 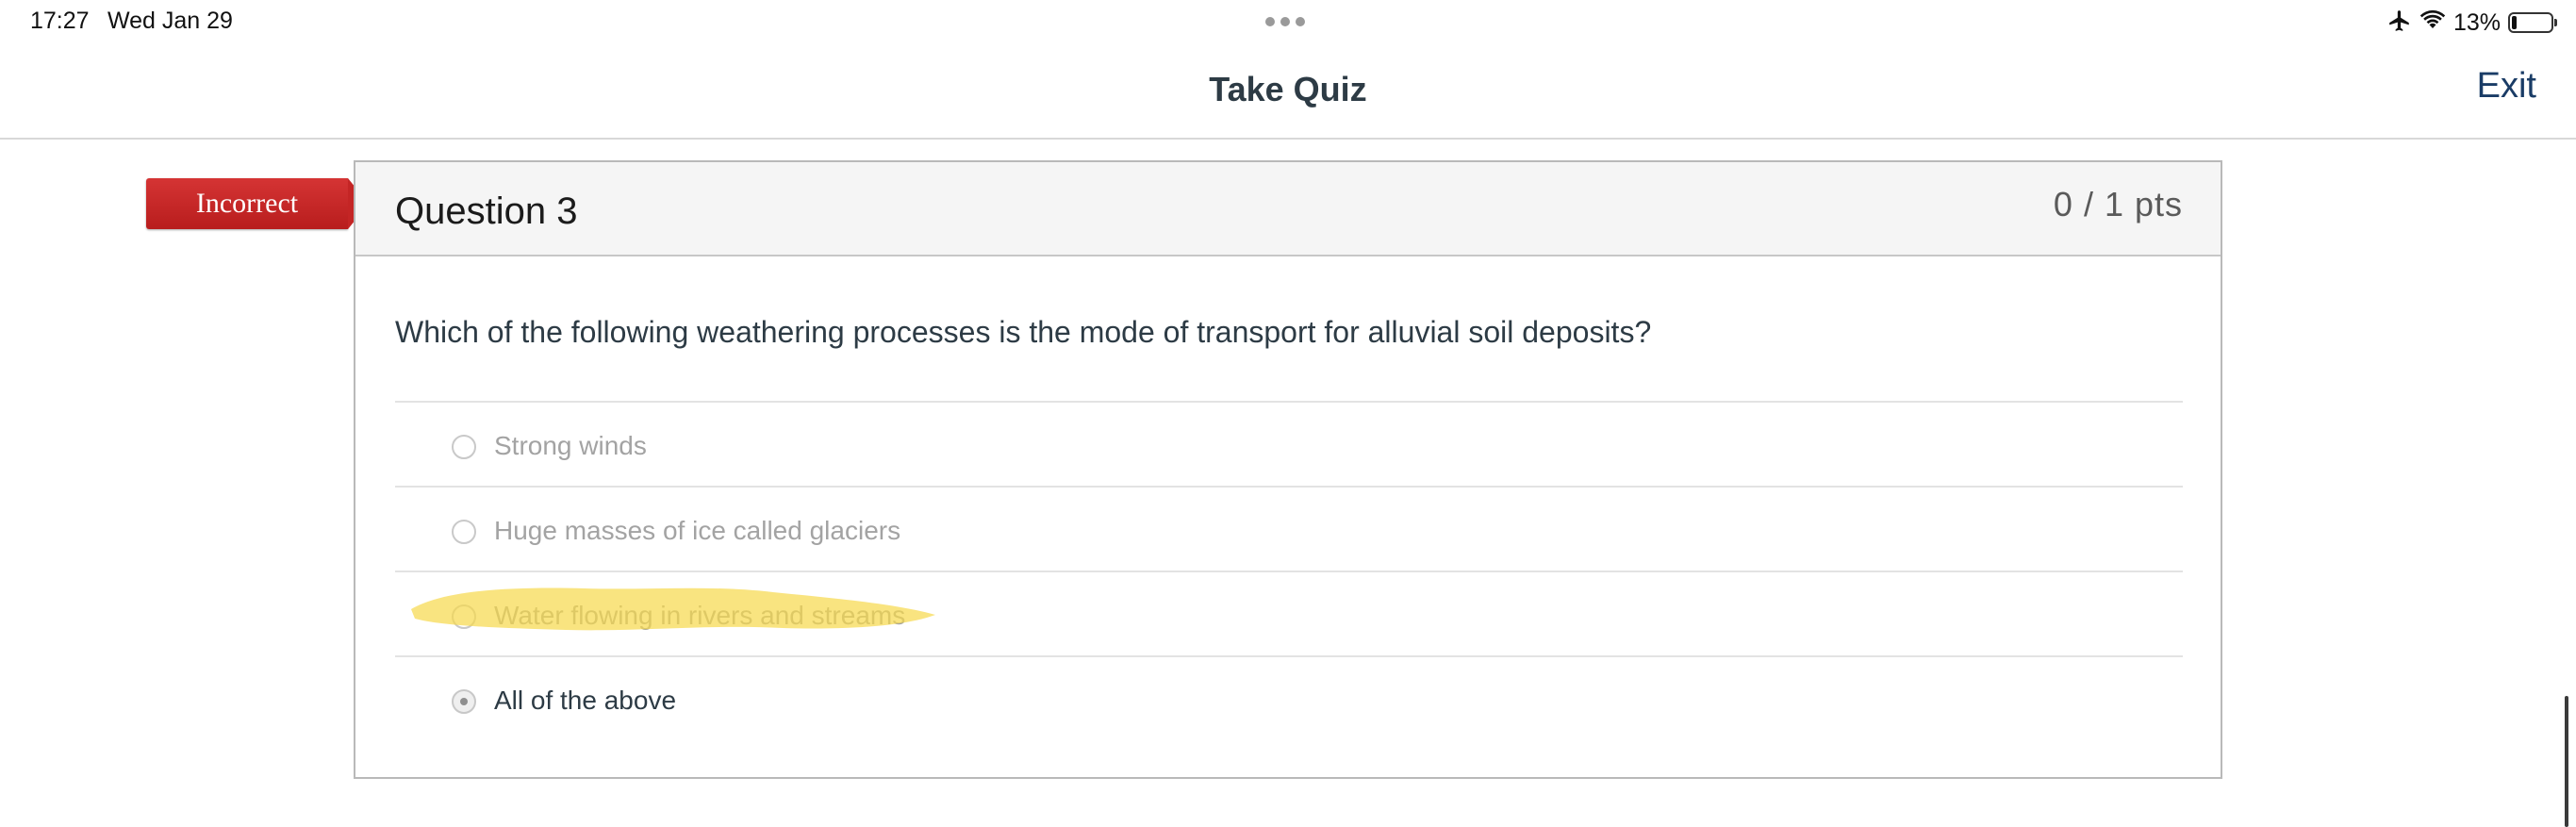 I want to click on title-bar: Take Quiz Exit, so click(x=1288, y=92).